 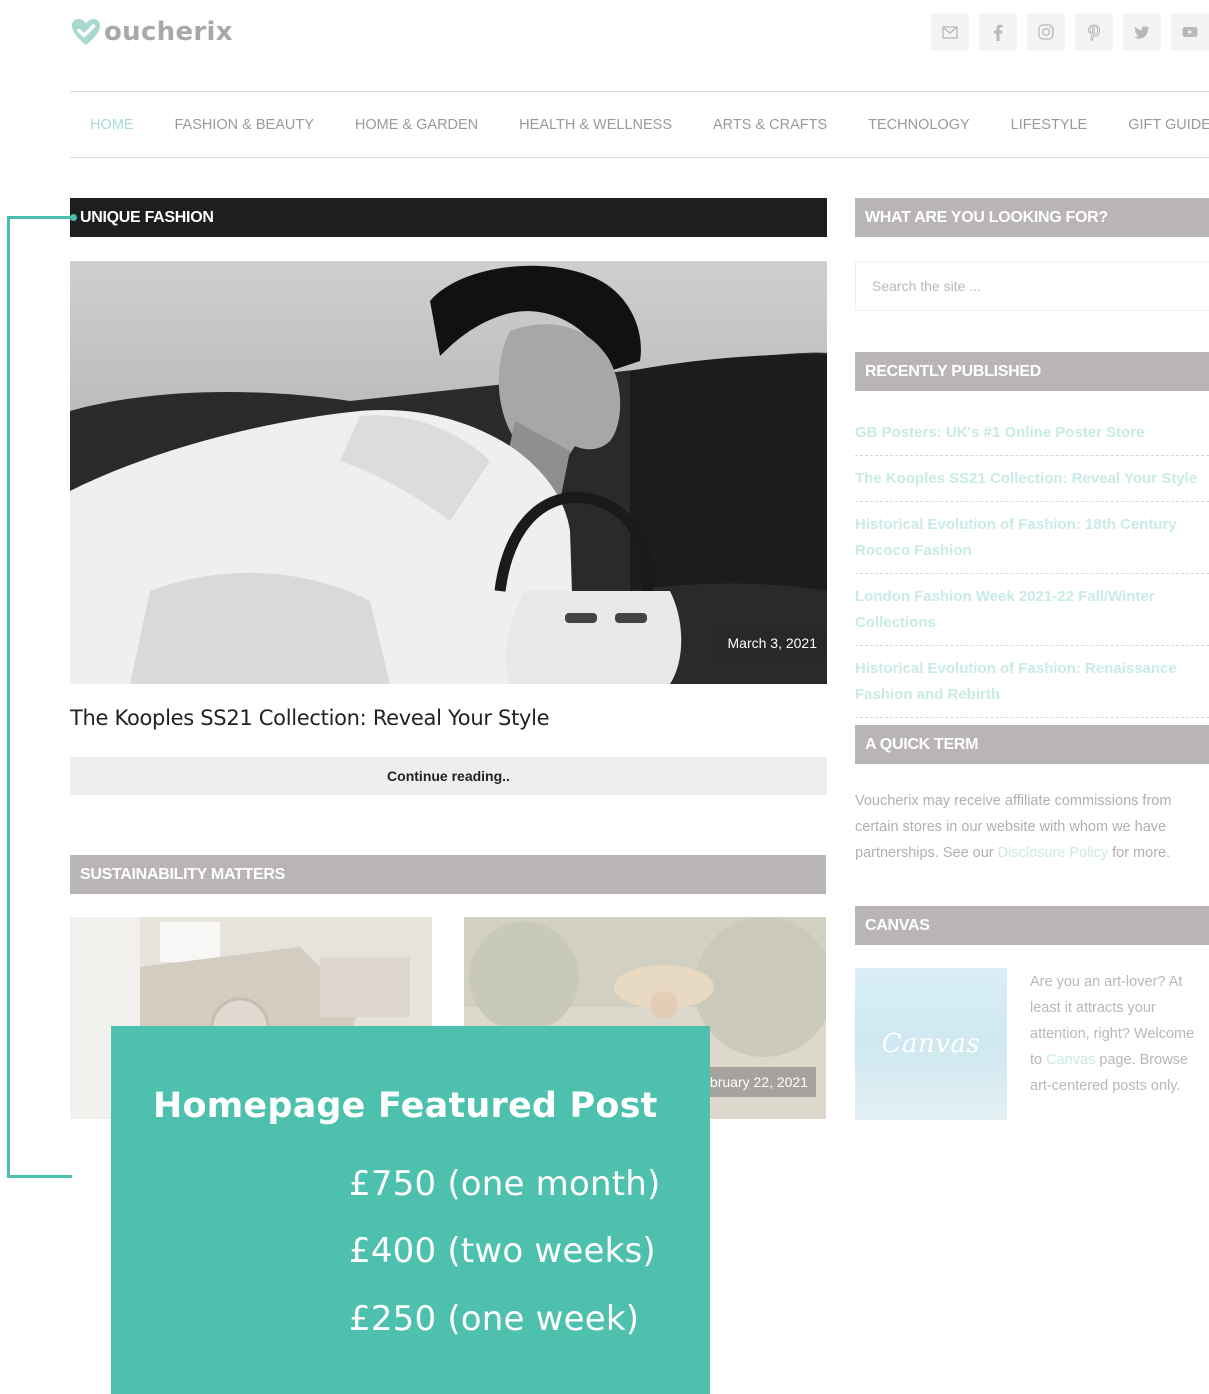 What do you see at coordinates (1190, 32) in the screenshot?
I see `youtube-icon` at bounding box center [1190, 32].